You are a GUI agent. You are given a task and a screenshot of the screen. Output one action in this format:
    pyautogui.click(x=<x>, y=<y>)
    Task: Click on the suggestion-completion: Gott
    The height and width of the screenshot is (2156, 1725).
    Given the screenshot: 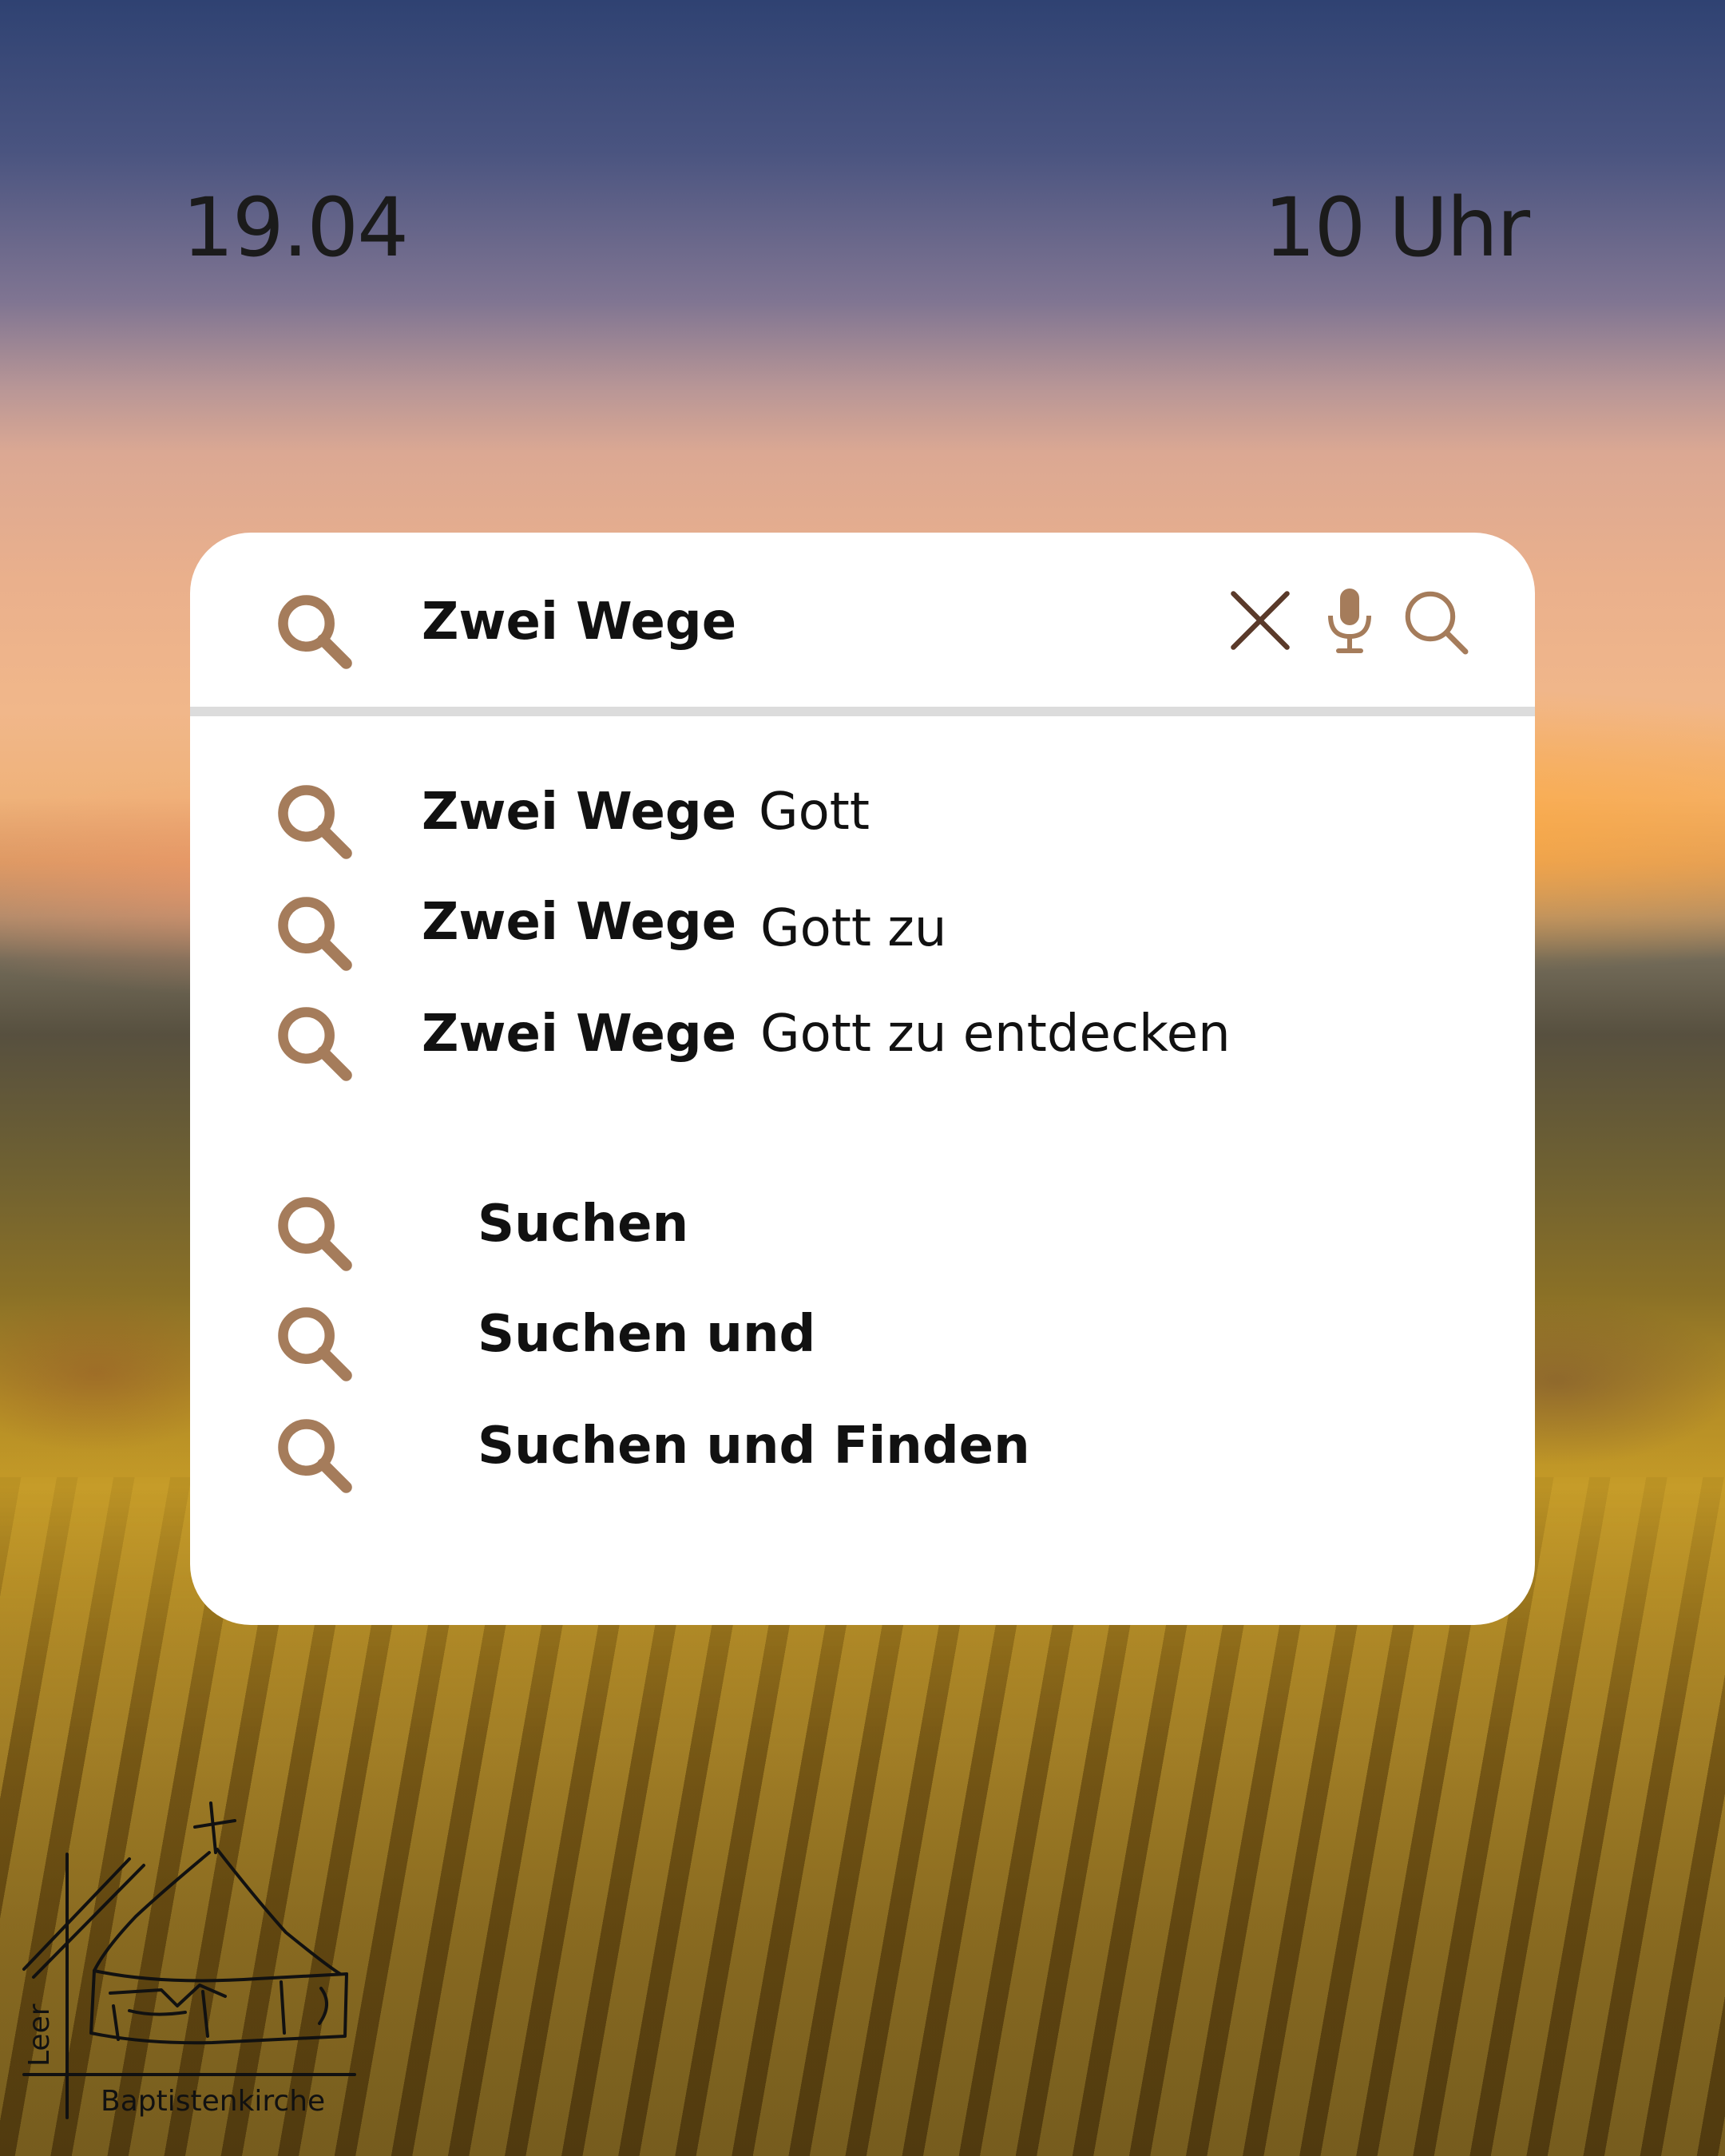 What is the action you would take?
    pyautogui.click(x=815, y=812)
    